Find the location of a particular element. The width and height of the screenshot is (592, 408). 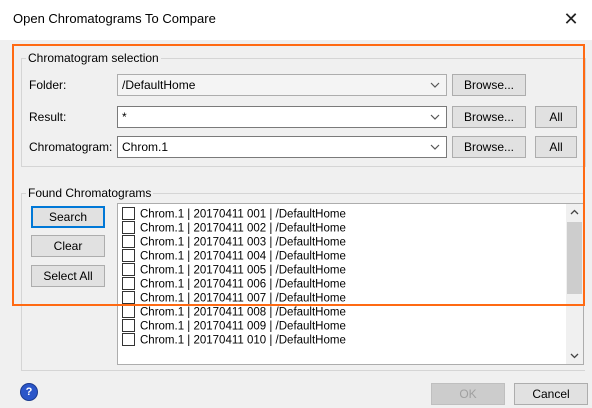

list-item-label: Chrom.1 | 20170411 007 | /DefaultHome is located at coordinates (243, 298).